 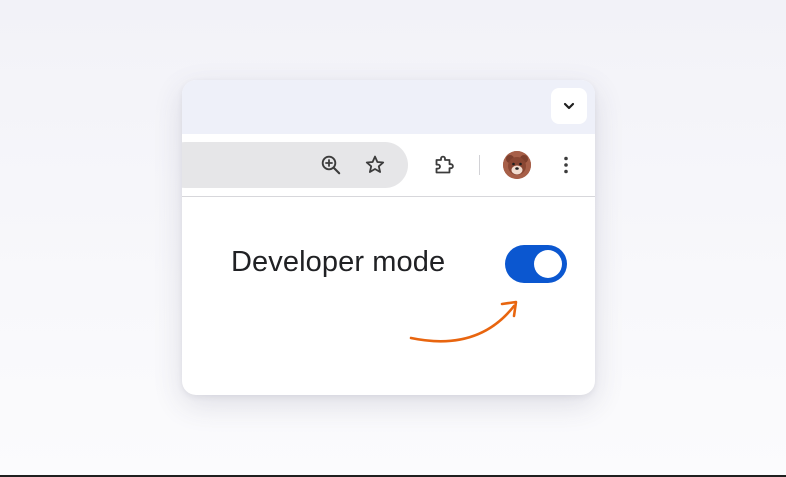 I want to click on bookmark-star-icon, so click(x=375, y=164).